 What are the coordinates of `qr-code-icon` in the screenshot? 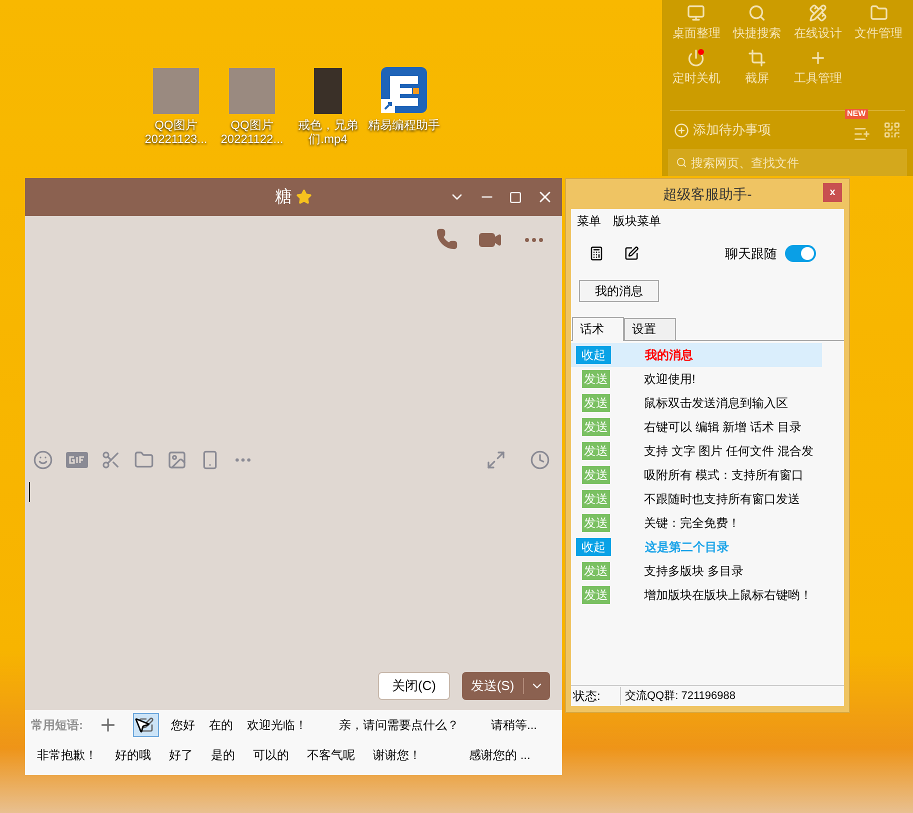 It's located at (892, 130).